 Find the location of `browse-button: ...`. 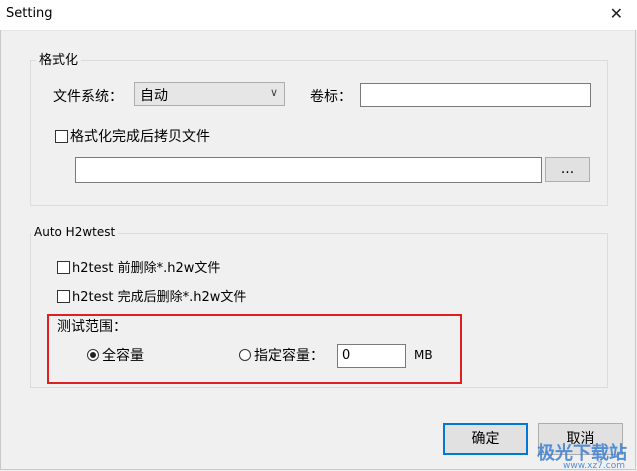

browse-button: ... is located at coordinates (567, 169).